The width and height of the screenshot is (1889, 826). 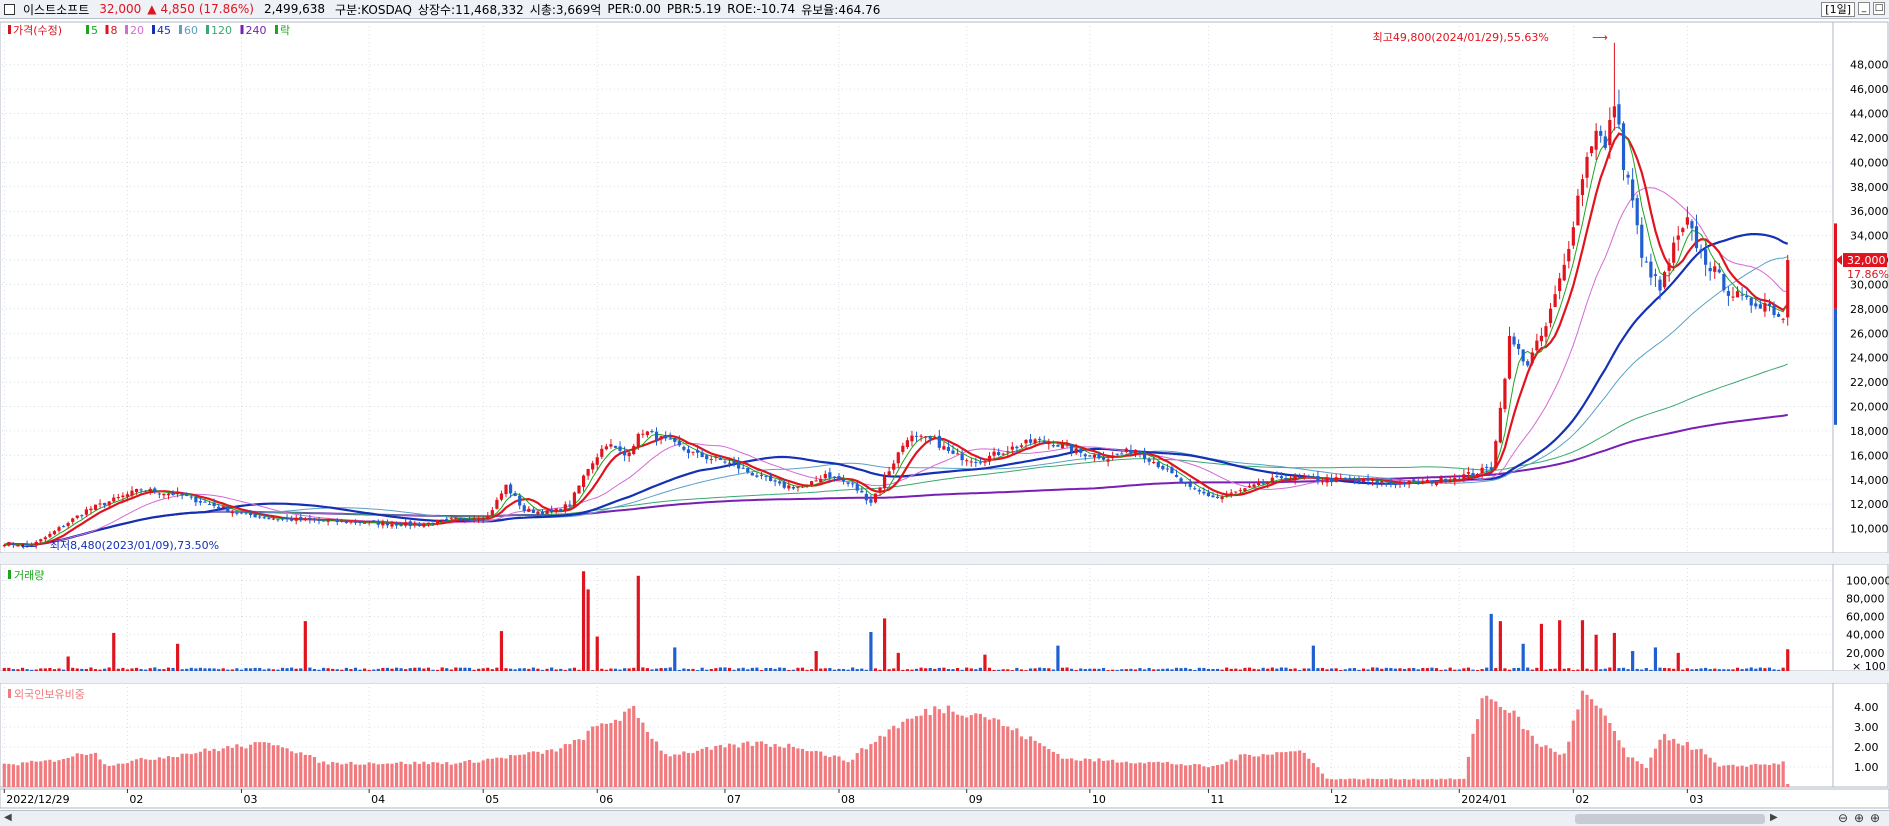 I want to click on x-tick-label: 02, so click(x=136, y=799).